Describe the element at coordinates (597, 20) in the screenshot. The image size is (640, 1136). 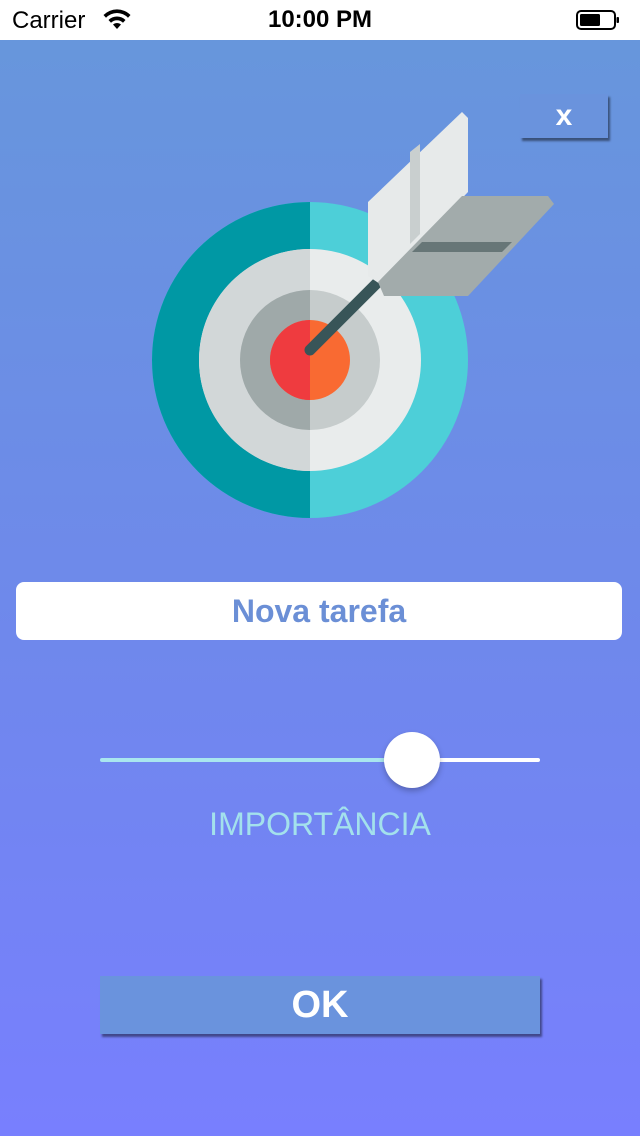
I see `battery-icon` at that location.